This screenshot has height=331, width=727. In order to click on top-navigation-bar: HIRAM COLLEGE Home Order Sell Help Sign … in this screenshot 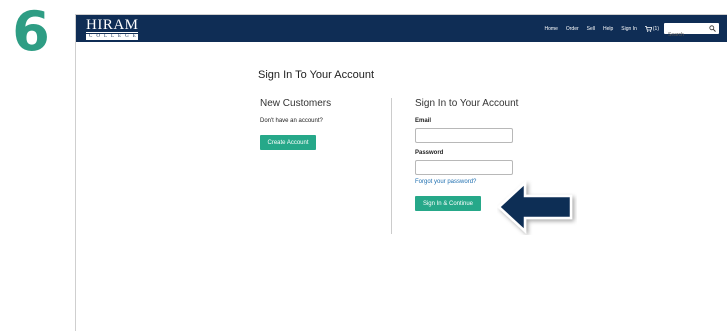, I will do `click(401, 28)`.